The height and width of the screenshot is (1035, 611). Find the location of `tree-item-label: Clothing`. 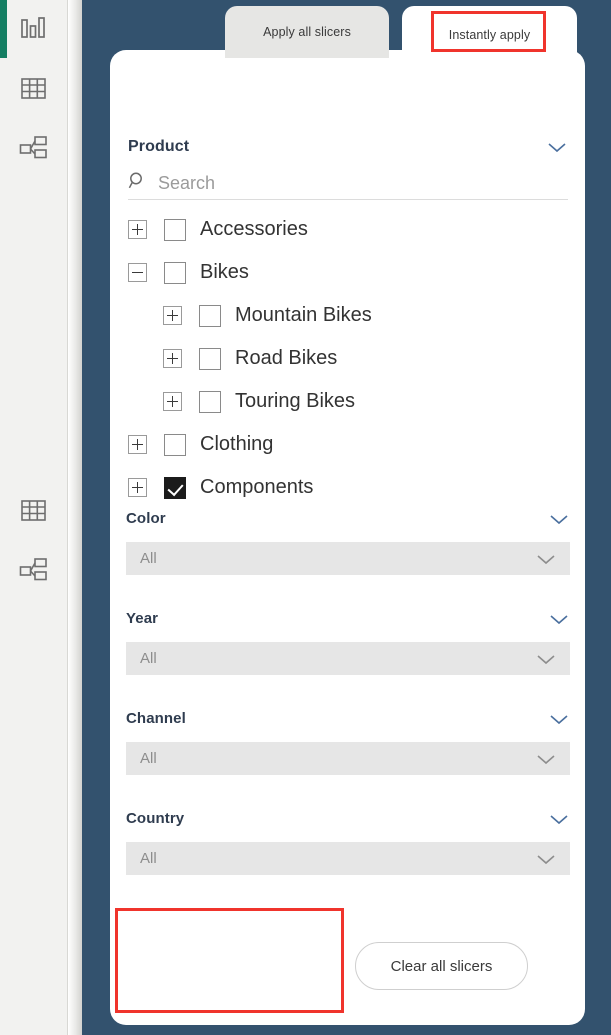

tree-item-label: Clothing is located at coordinates (237, 444).